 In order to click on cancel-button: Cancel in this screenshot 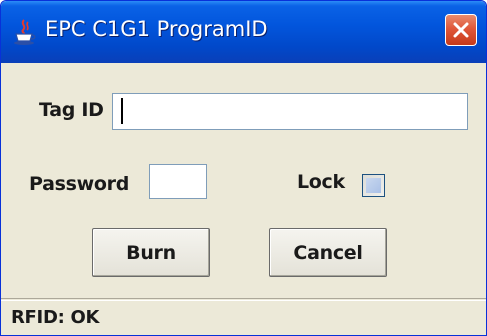, I will do `click(328, 252)`.